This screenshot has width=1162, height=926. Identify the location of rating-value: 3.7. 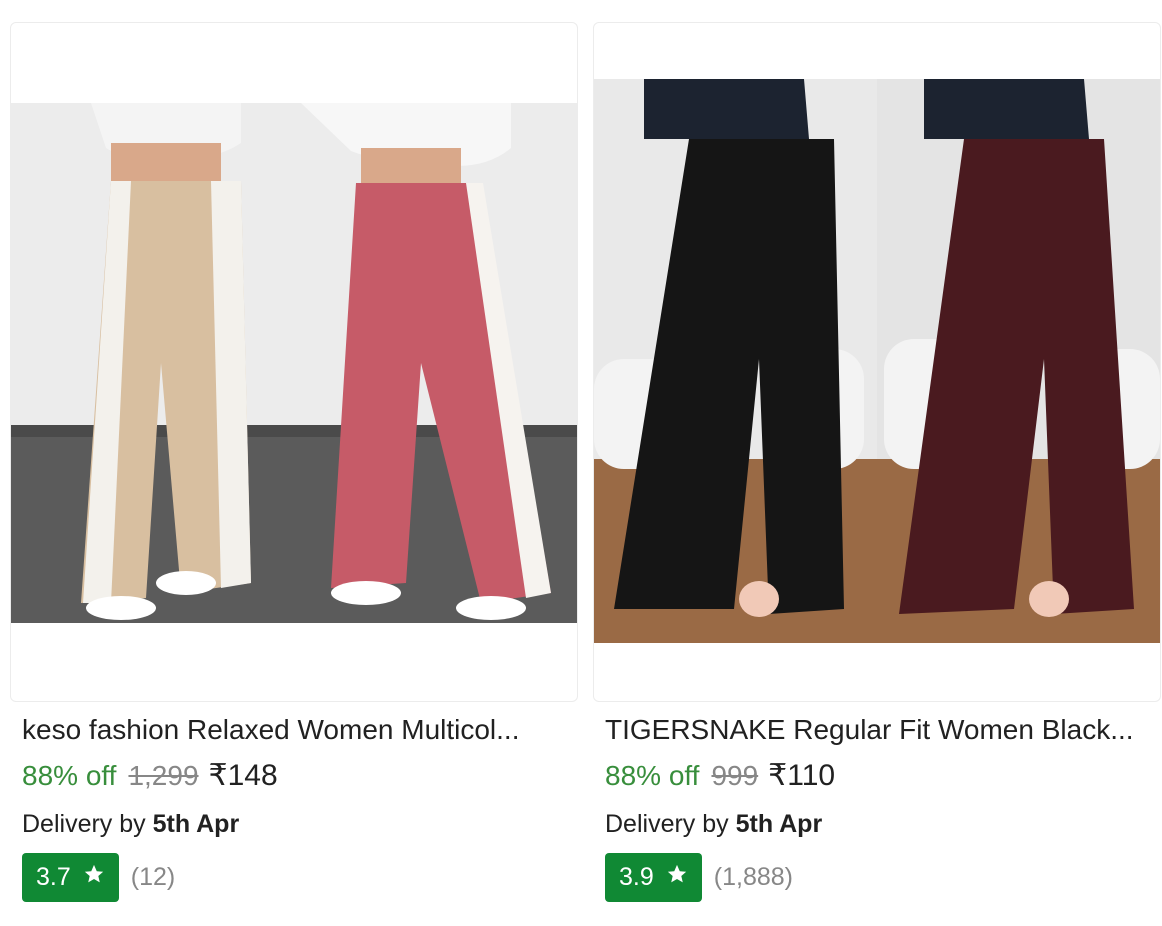
(53, 877).